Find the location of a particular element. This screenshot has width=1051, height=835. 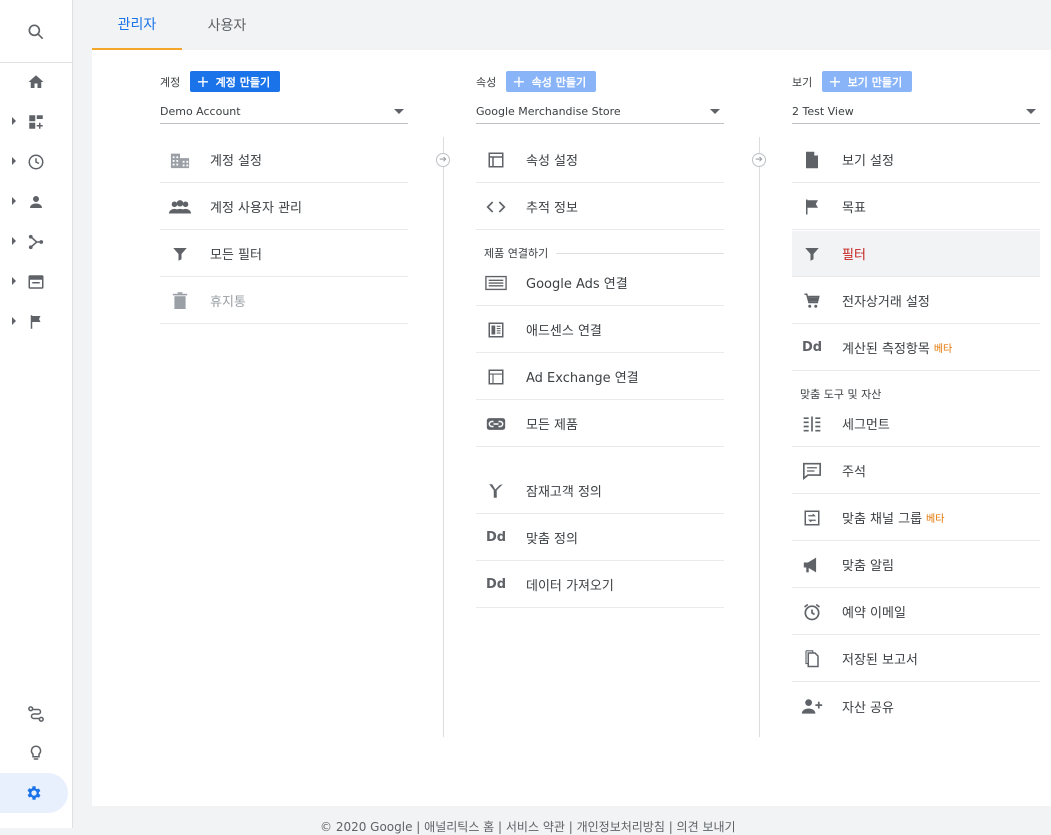

cart-icon is located at coordinates (812, 301).